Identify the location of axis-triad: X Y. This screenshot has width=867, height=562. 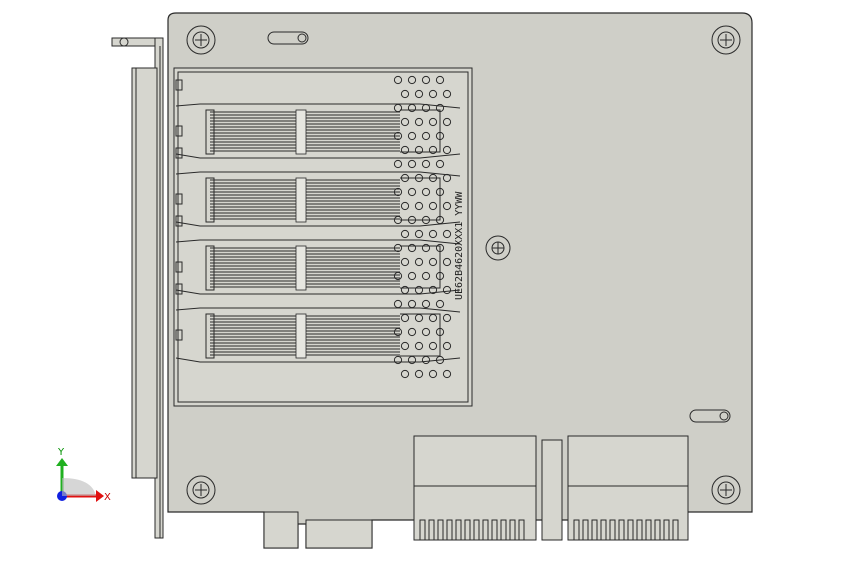
(83, 475).